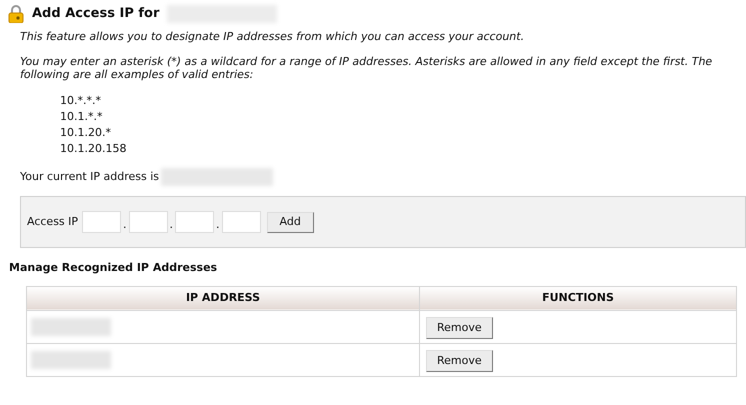 The image size is (746, 405). I want to click on intro-text: This feature allows you to designate IP addresses from which you can access your account., so click(272, 36).